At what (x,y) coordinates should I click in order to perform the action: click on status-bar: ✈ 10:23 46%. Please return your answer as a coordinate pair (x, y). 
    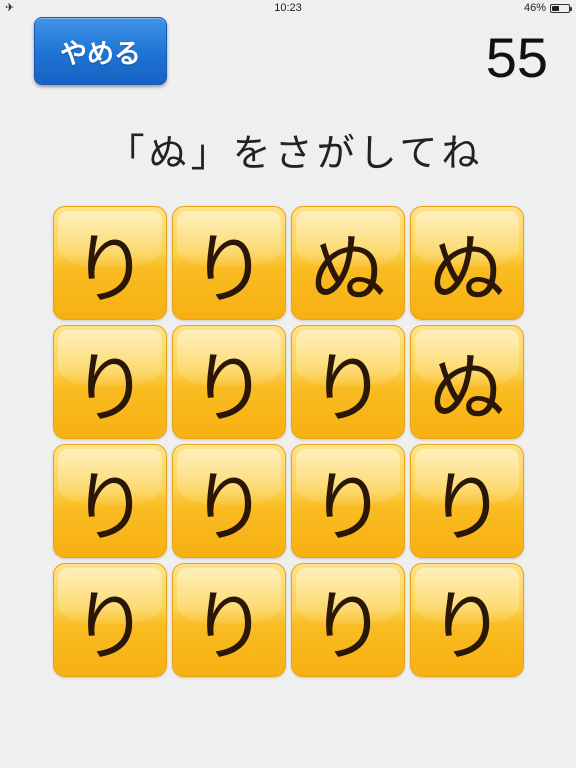
    Looking at the image, I should click on (288, 9).